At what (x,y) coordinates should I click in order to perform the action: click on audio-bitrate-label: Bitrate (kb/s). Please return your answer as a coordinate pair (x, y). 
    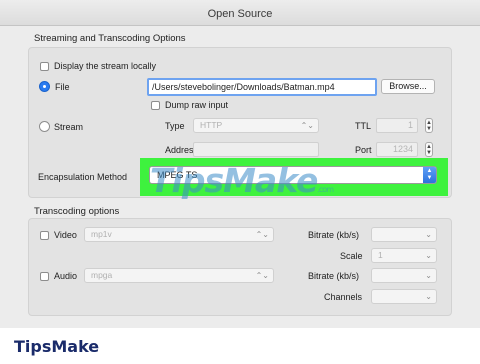
    Looking at the image, I should click on (334, 276).